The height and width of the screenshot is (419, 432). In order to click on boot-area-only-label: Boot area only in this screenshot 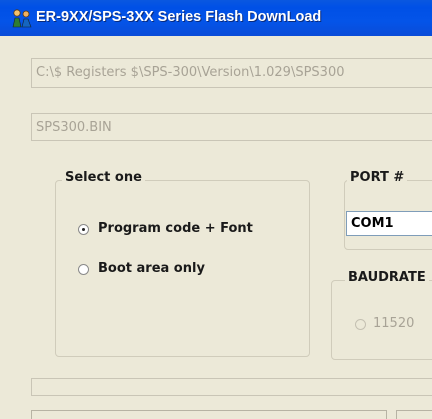, I will do `click(151, 268)`.